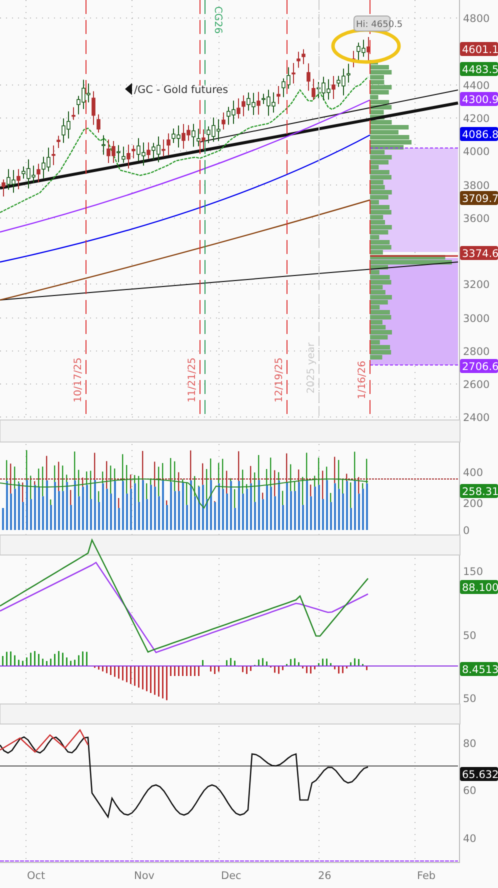 The image size is (498, 888). What do you see at coordinates (476, 352) in the screenshot?
I see `axis-label: 2800` at bounding box center [476, 352].